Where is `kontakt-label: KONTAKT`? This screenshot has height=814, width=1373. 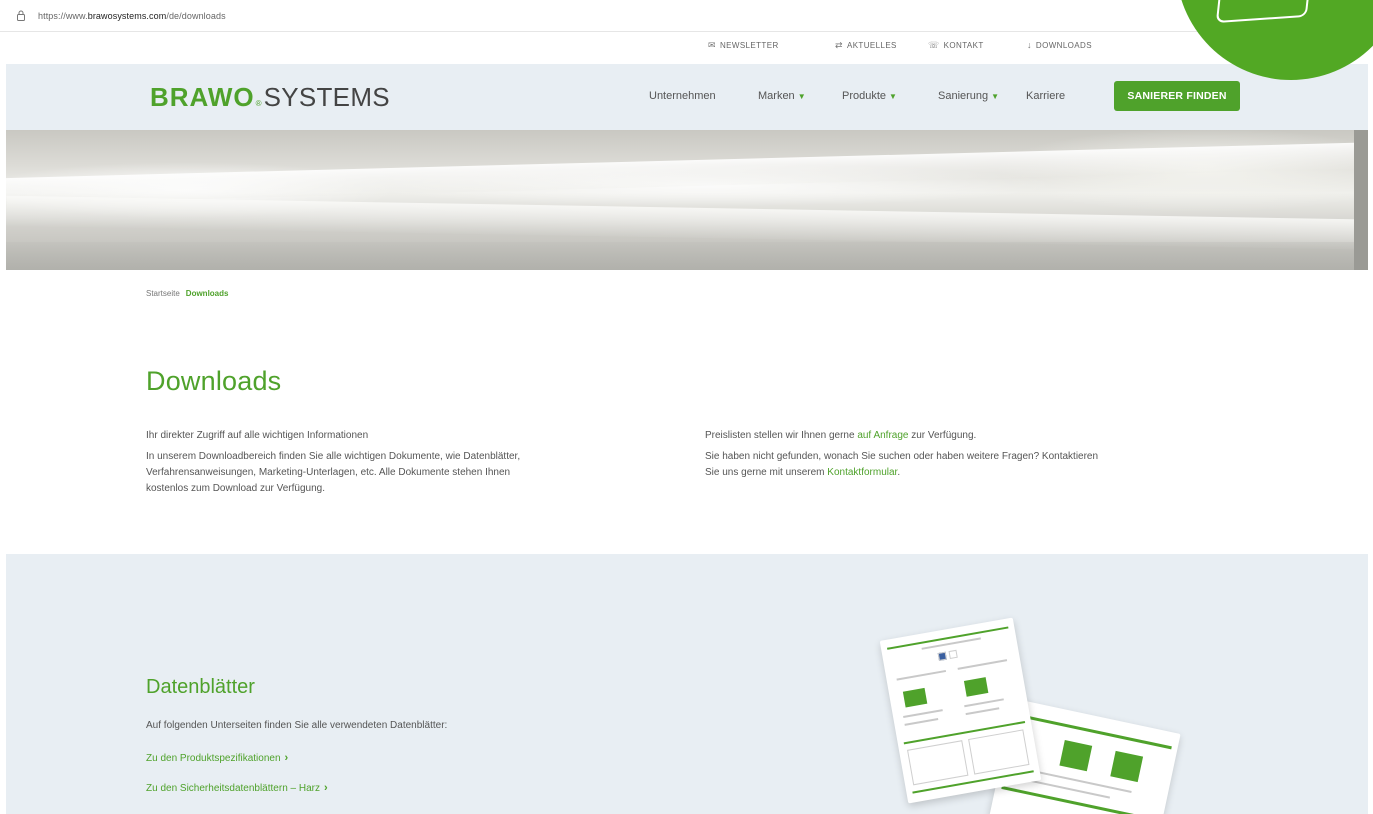
kontakt-label: KONTAKT is located at coordinates (963, 45).